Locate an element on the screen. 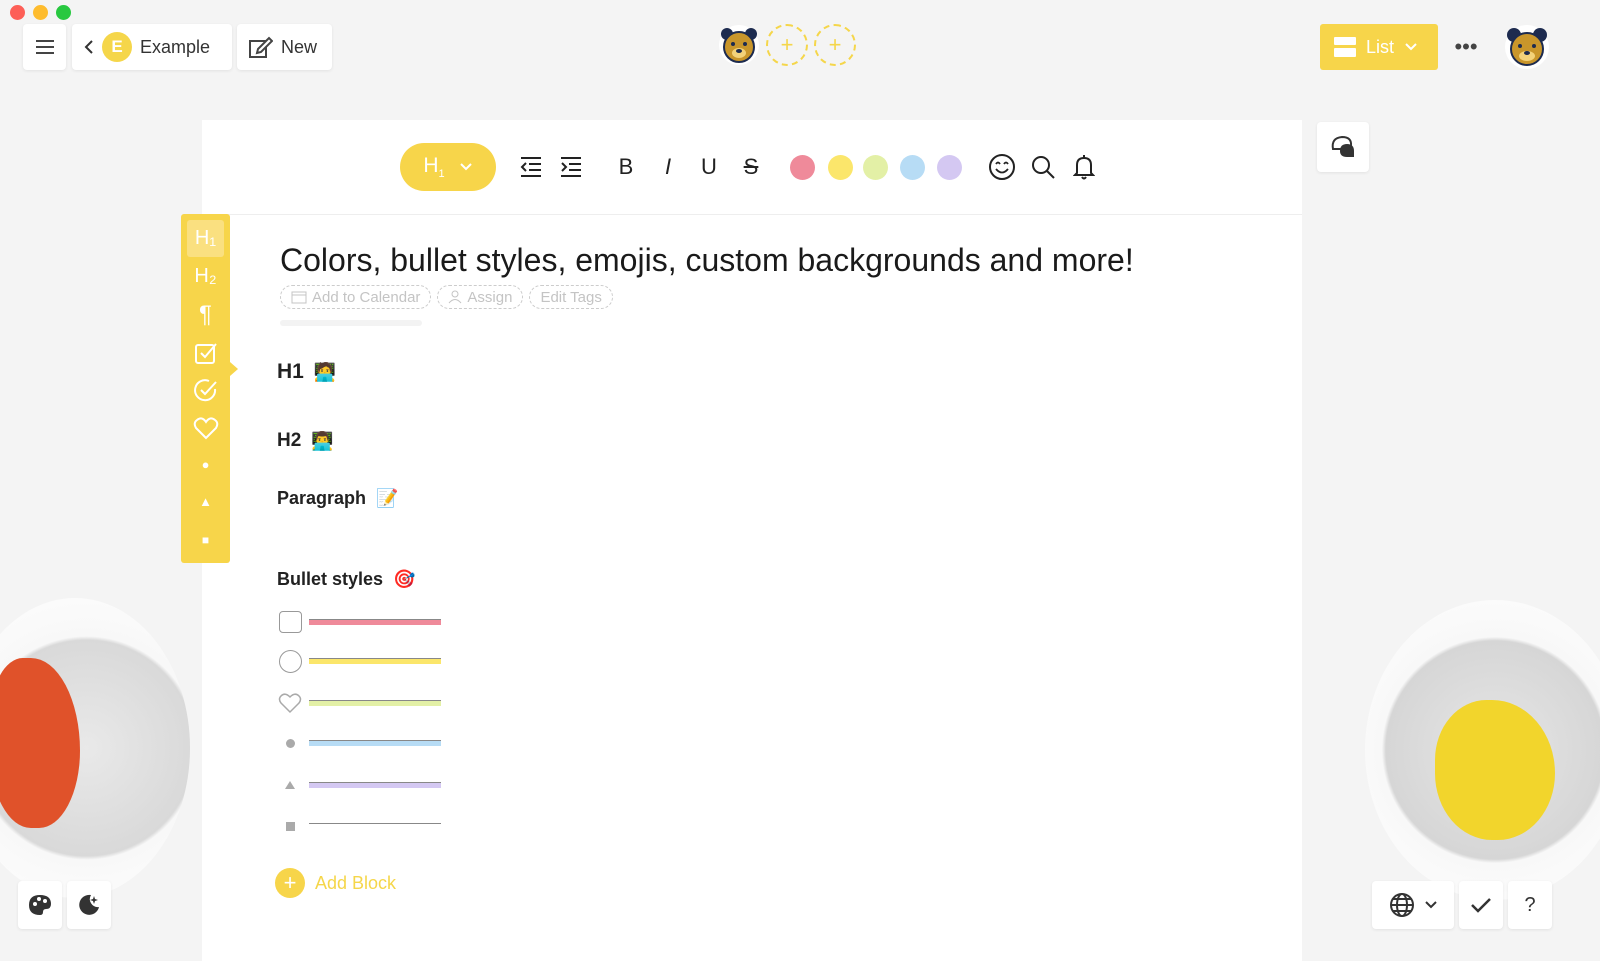 This screenshot has width=1600, height=961. bullet-row-circle is located at coordinates (359, 661).